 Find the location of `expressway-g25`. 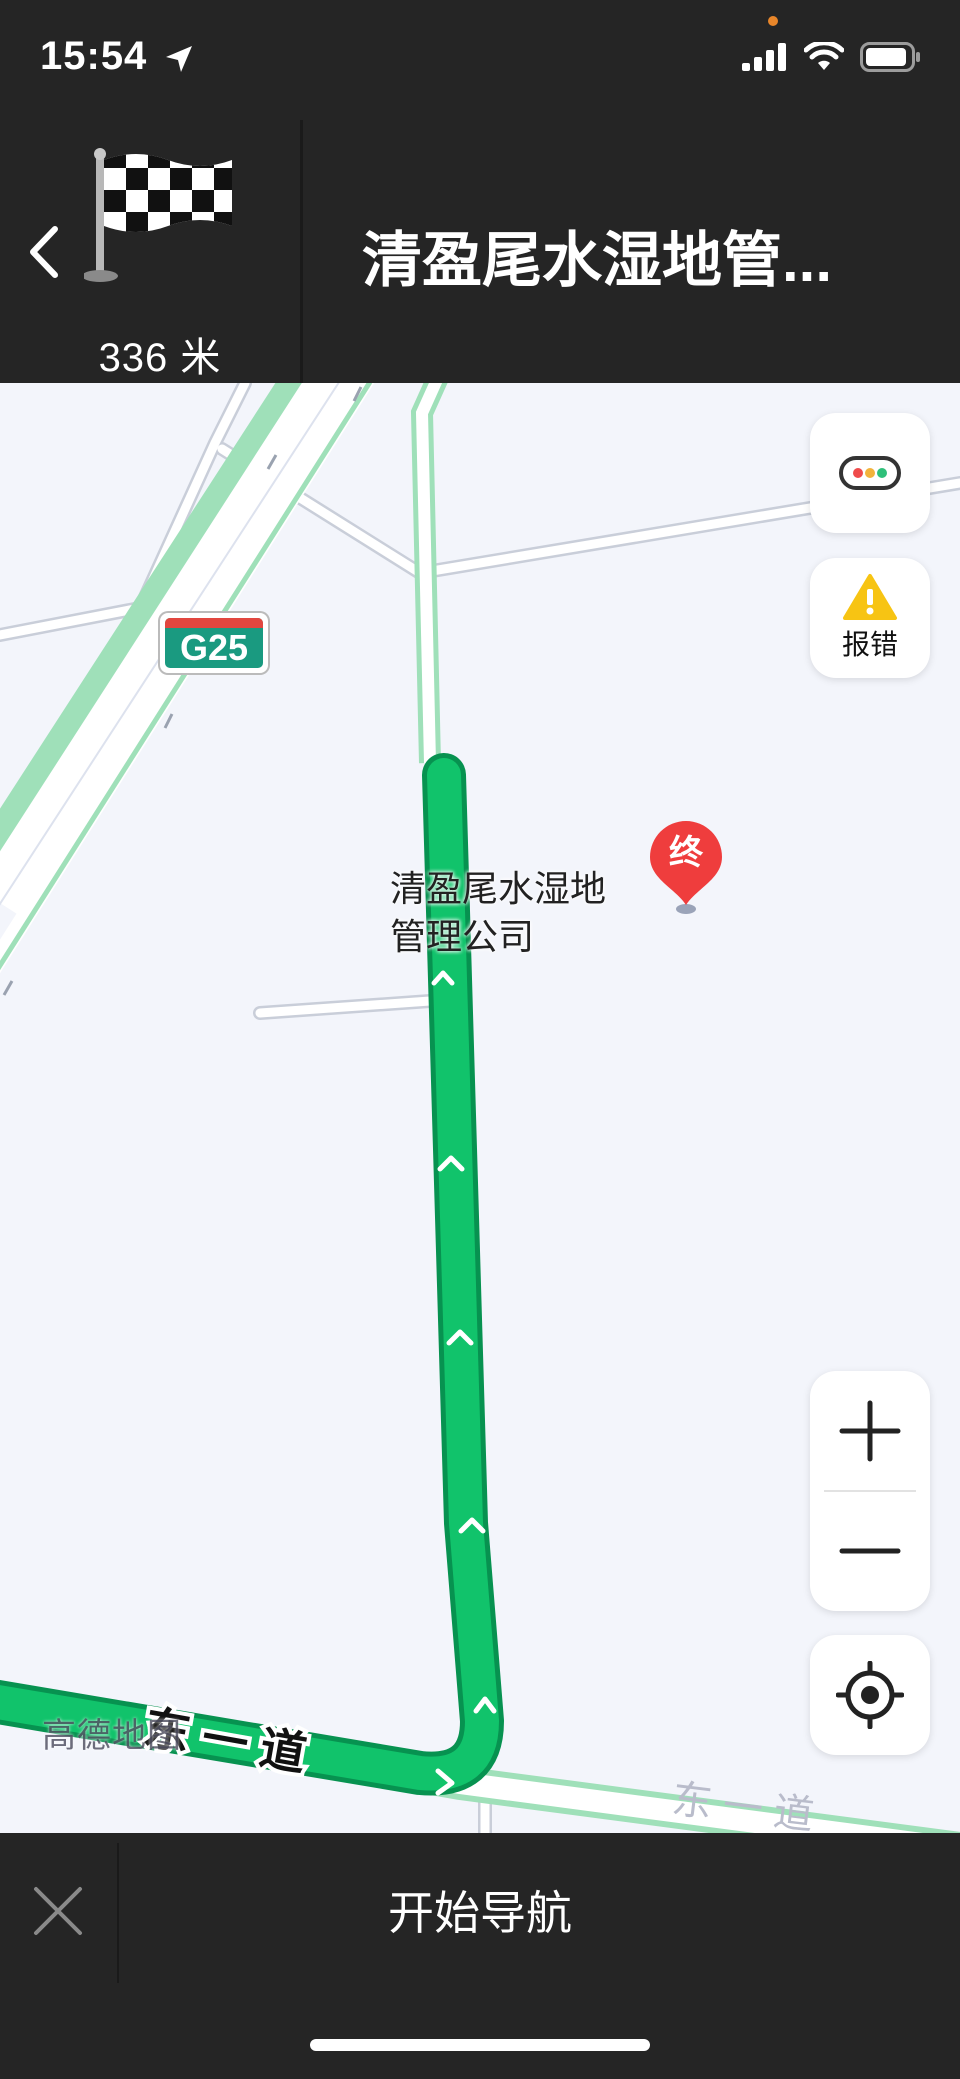

expressway-g25 is located at coordinates (187, 689).